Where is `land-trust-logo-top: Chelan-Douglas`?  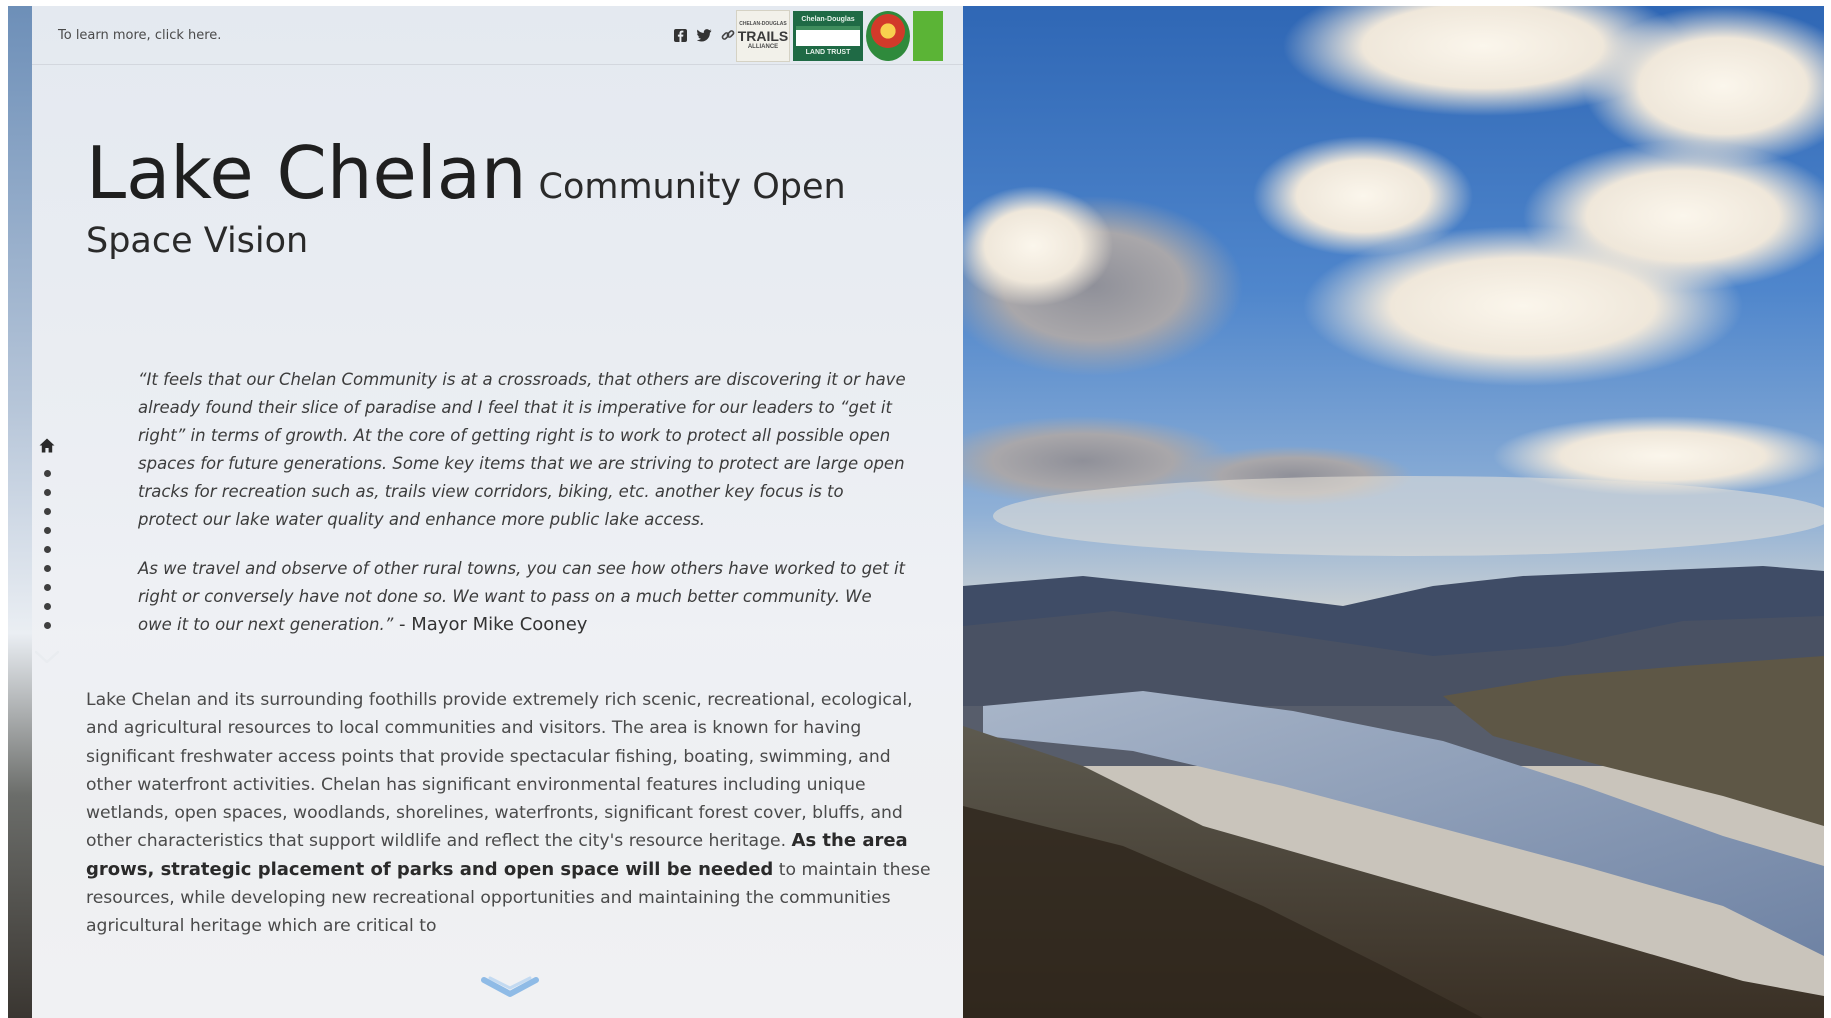 land-trust-logo-top: Chelan-Douglas is located at coordinates (828, 19).